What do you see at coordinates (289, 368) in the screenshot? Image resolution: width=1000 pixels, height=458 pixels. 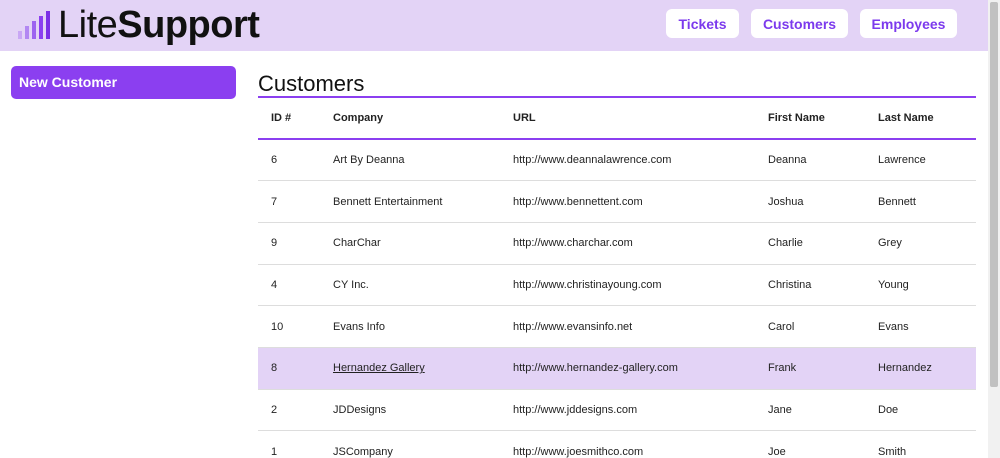 I see `cell-id: 8` at bounding box center [289, 368].